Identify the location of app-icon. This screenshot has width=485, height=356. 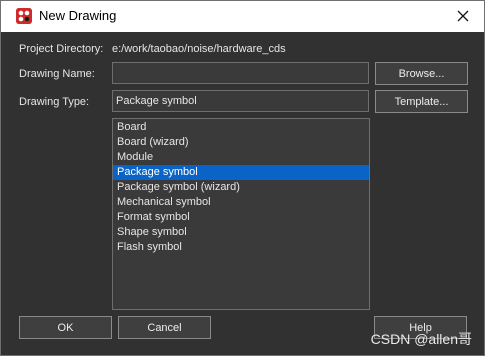
(24, 16).